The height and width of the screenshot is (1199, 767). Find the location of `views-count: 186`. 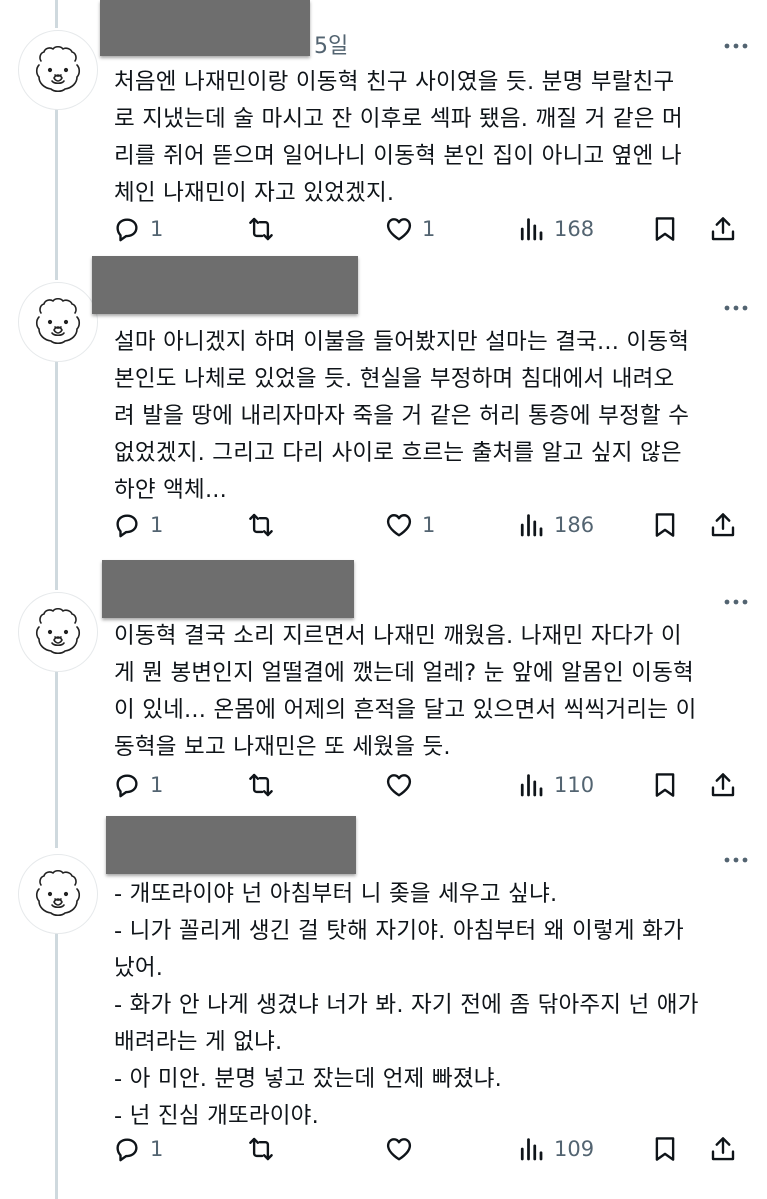

views-count: 186 is located at coordinates (574, 525).